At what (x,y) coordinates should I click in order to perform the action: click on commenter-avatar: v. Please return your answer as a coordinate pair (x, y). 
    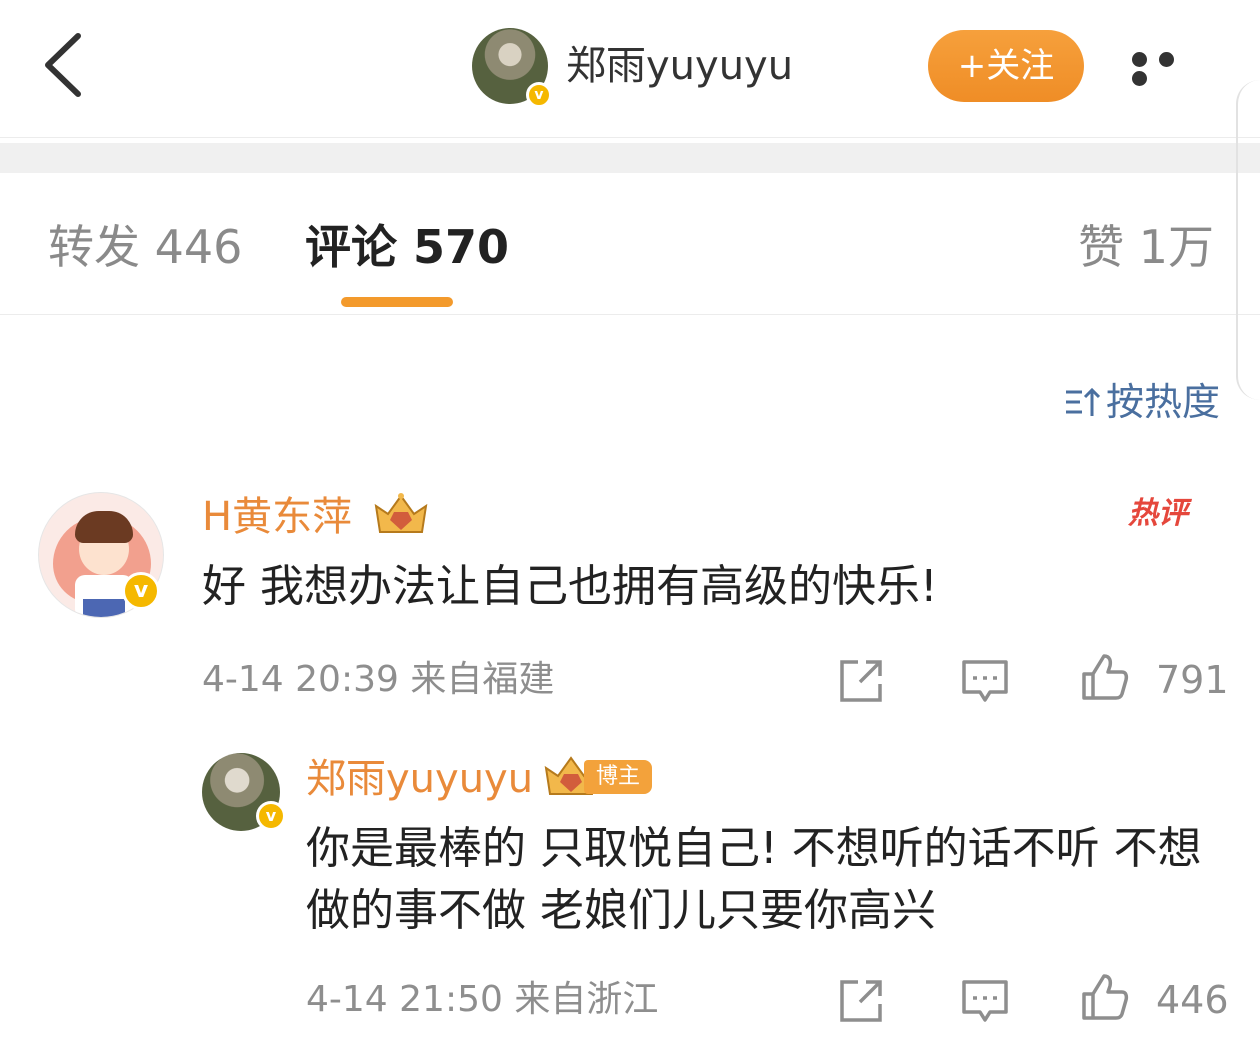
    Looking at the image, I should click on (103, 557).